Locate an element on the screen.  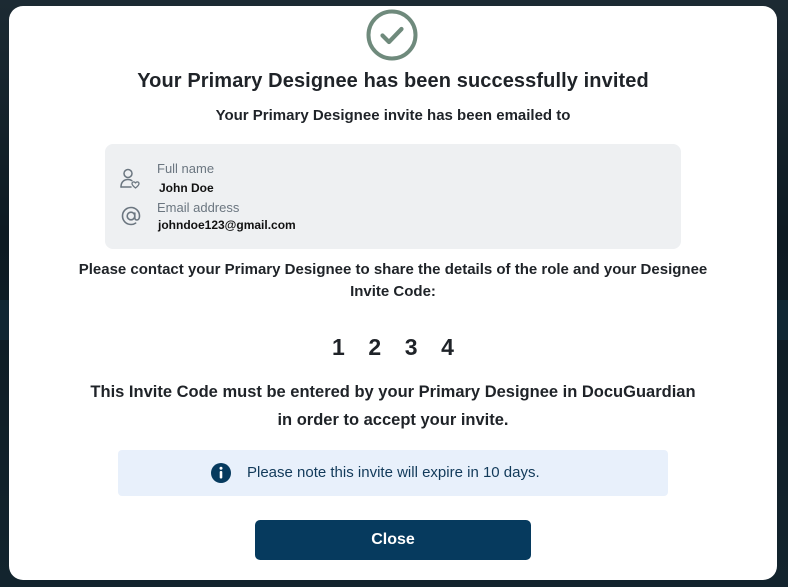
at-icon is located at coordinates (131, 216).